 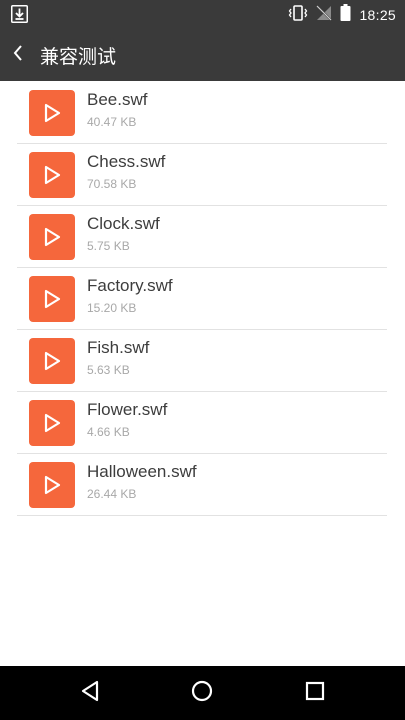 What do you see at coordinates (126, 161) in the screenshot?
I see `file-name: Chess.swf` at bounding box center [126, 161].